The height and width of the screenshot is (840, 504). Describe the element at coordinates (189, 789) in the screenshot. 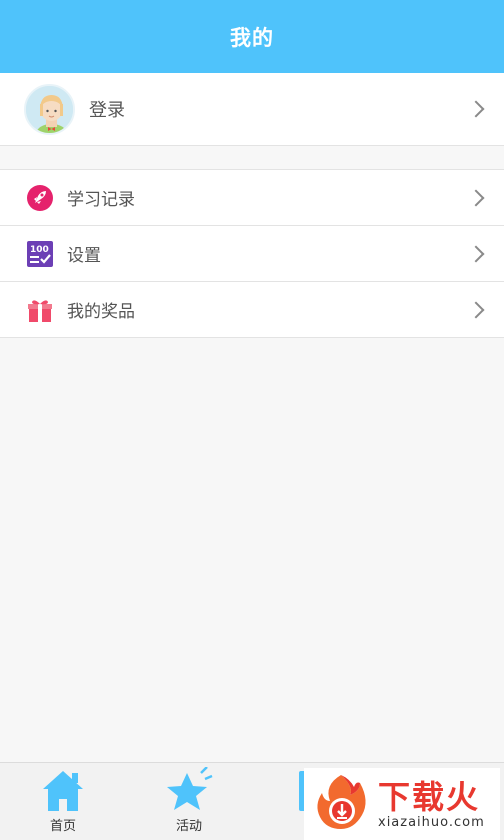

I see `star-icon` at that location.